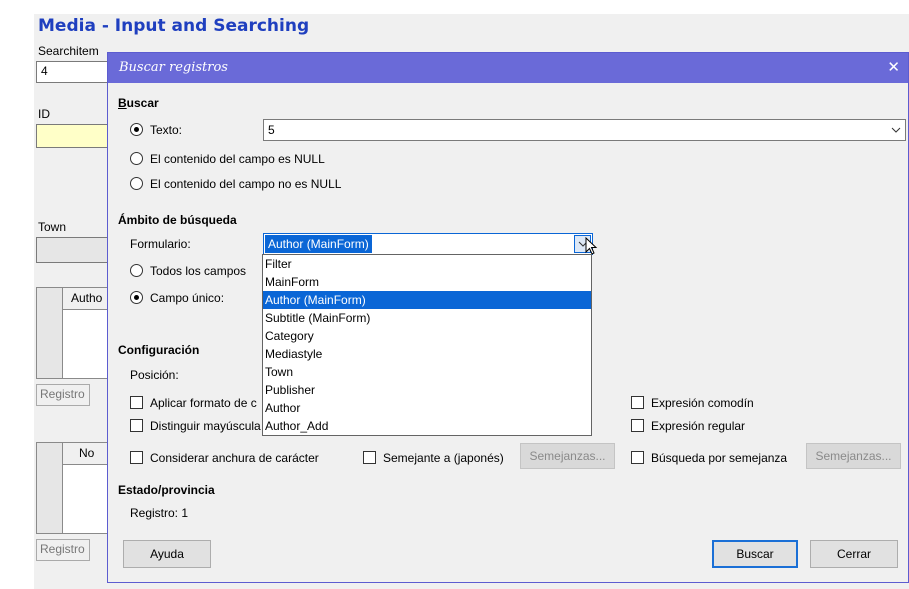  Describe the element at coordinates (427, 408) in the screenshot. I see `dropdown-option: Author` at that location.